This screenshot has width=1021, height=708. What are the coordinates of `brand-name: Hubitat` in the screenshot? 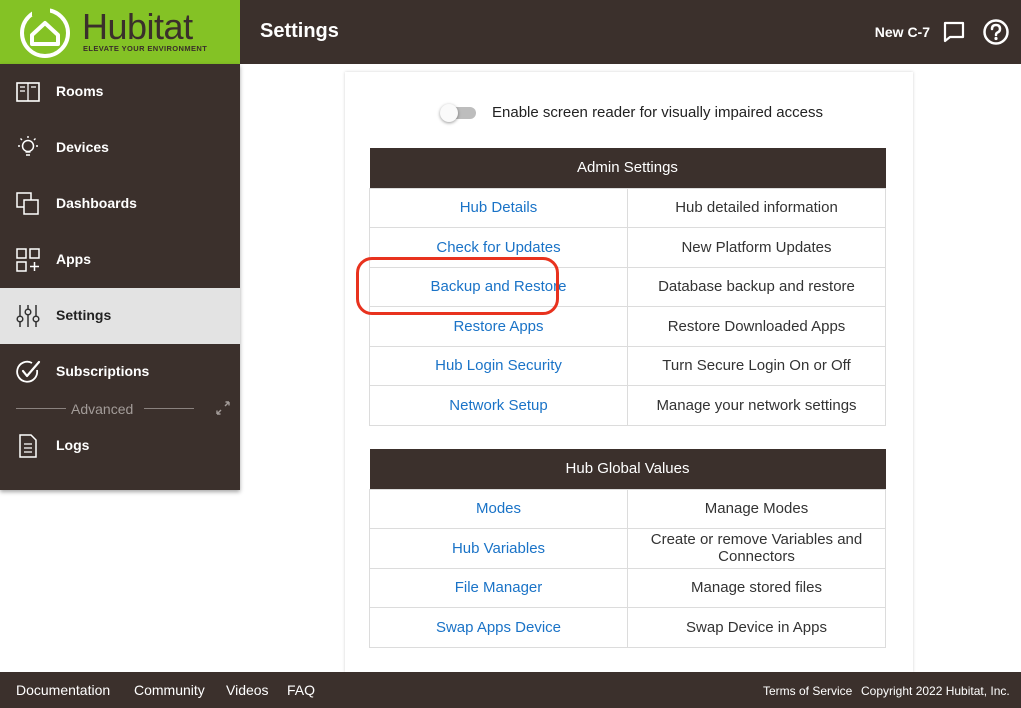 It's located at (137, 26).